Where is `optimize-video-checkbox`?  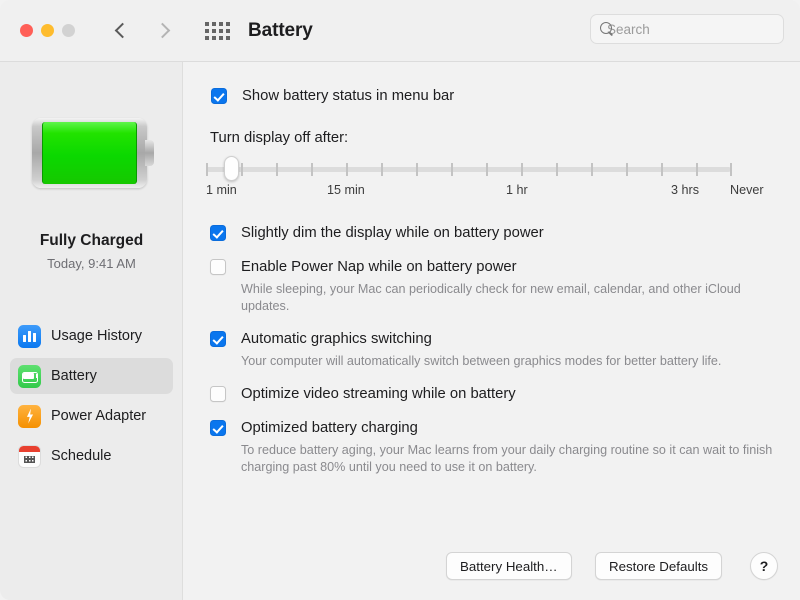 optimize-video-checkbox is located at coordinates (218, 394).